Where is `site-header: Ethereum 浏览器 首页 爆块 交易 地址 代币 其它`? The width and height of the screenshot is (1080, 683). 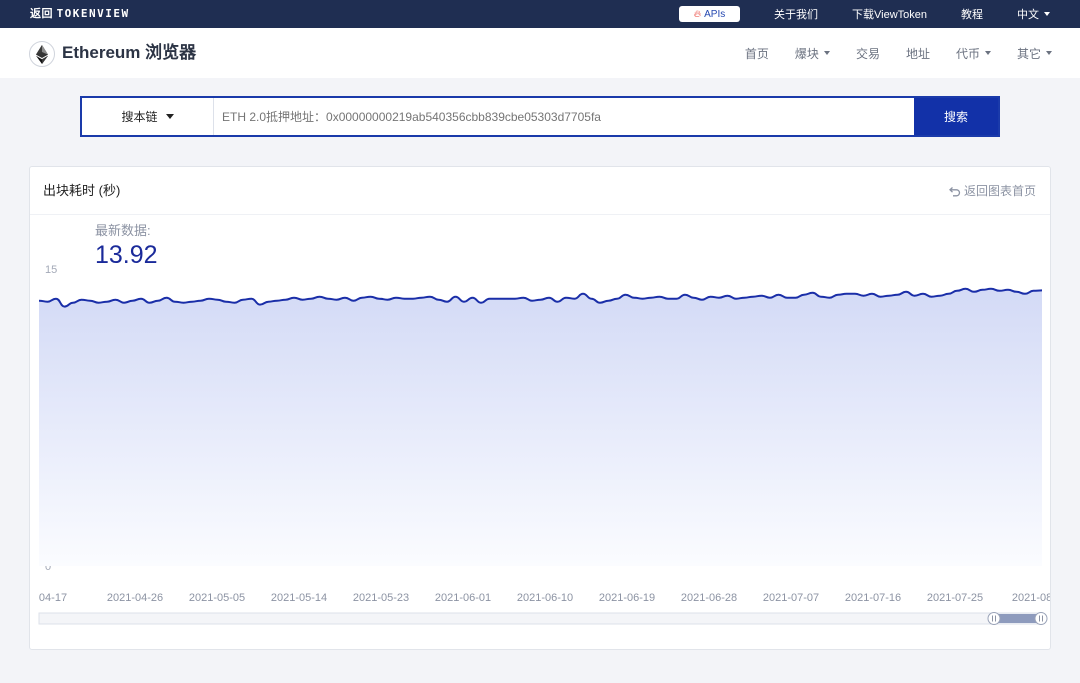
site-header: Ethereum 浏览器 首页 爆块 交易 地址 代币 其它 is located at coordinates (540, 53).